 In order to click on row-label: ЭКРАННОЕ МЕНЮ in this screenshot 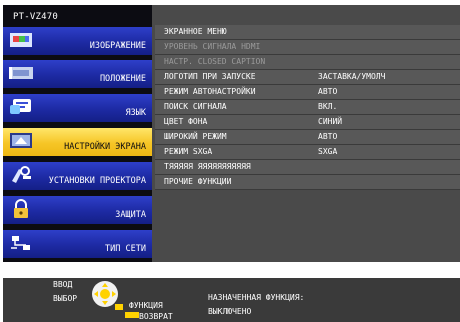, I will do `click(195, 31)`.